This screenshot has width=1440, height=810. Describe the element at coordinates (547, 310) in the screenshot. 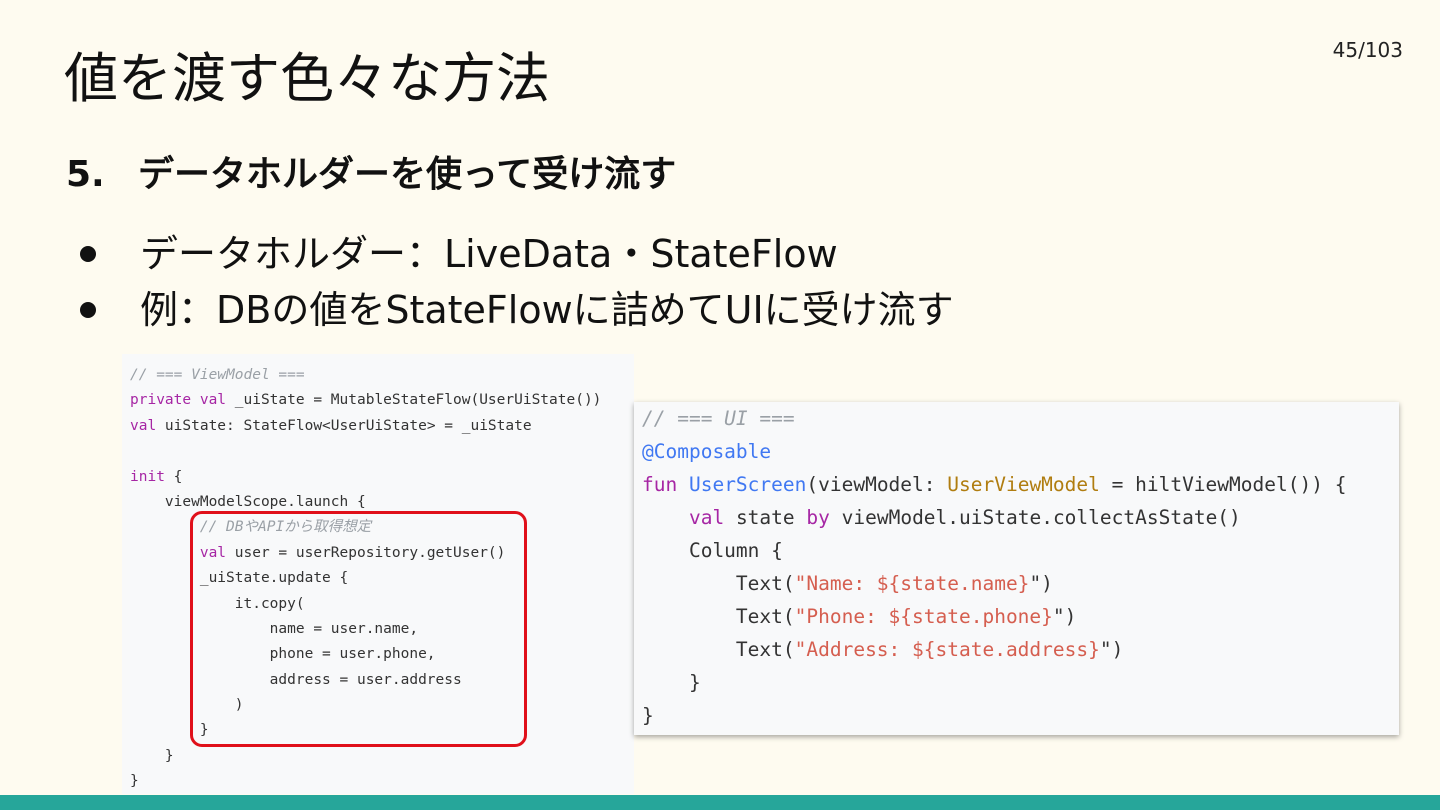

I see `bullet-text: 例：DBの値をStateFlowに詰めてUIに受け流す` at that location.